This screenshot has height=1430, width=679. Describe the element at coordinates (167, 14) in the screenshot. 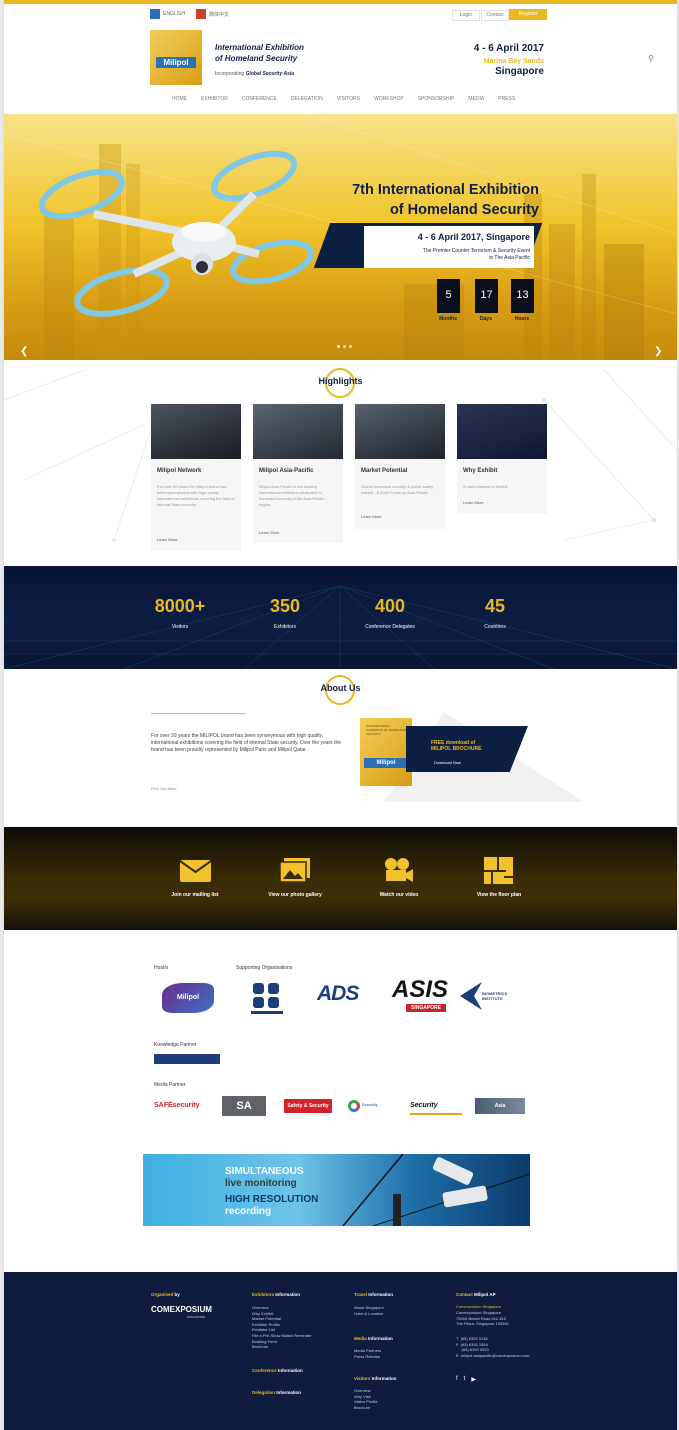

I see `lang-english: ENGLISH` at that location.